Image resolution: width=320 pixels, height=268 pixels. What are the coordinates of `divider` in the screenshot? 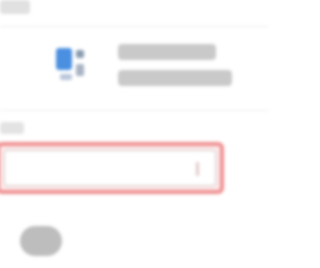 It's located at (134, 26).